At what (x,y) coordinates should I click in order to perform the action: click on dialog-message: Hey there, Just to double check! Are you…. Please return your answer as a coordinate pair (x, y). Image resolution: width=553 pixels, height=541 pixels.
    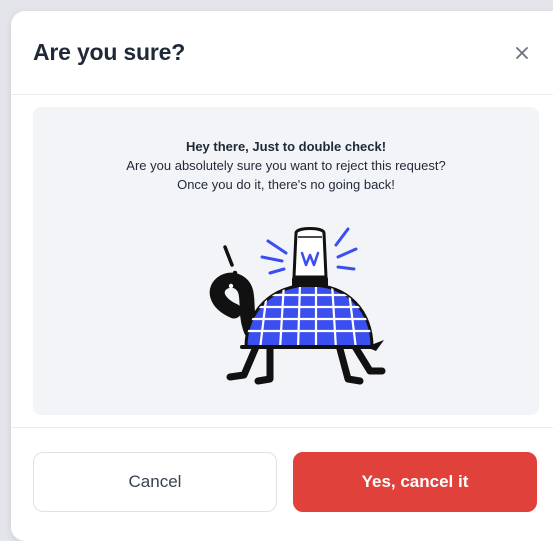
    Looking at the image, I should click on (286, 165).